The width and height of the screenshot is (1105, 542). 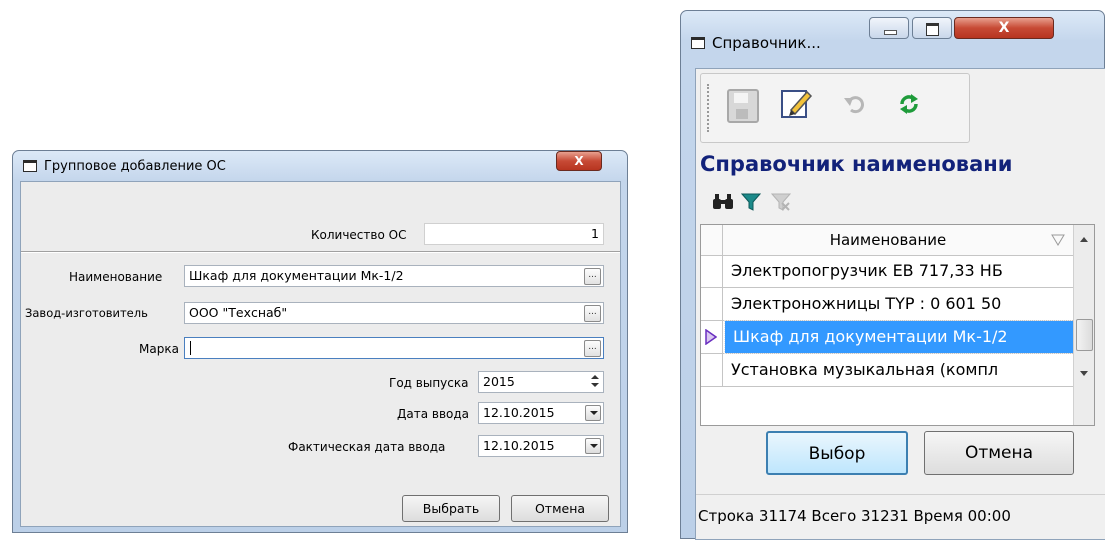 I want to click on column-header-name: Наименование, so click(x=888, y=240).